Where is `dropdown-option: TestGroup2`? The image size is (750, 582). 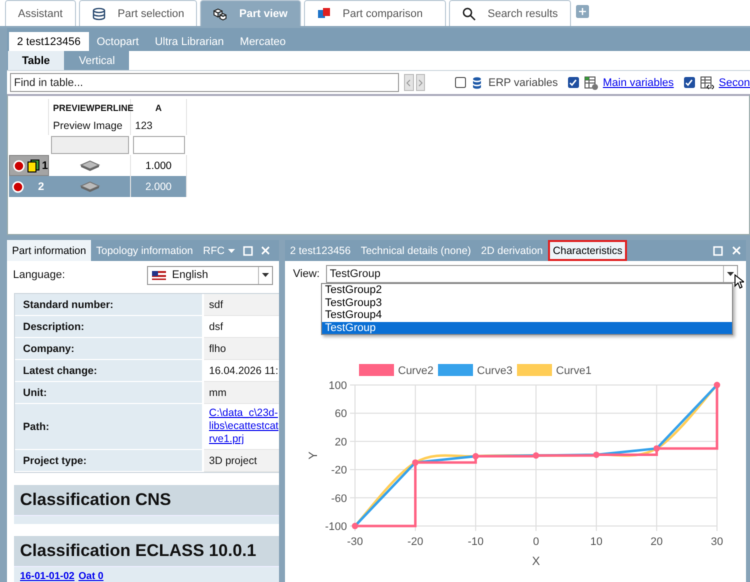
dropdown-option: TestGroup2 is located at coordinates (527, 290).